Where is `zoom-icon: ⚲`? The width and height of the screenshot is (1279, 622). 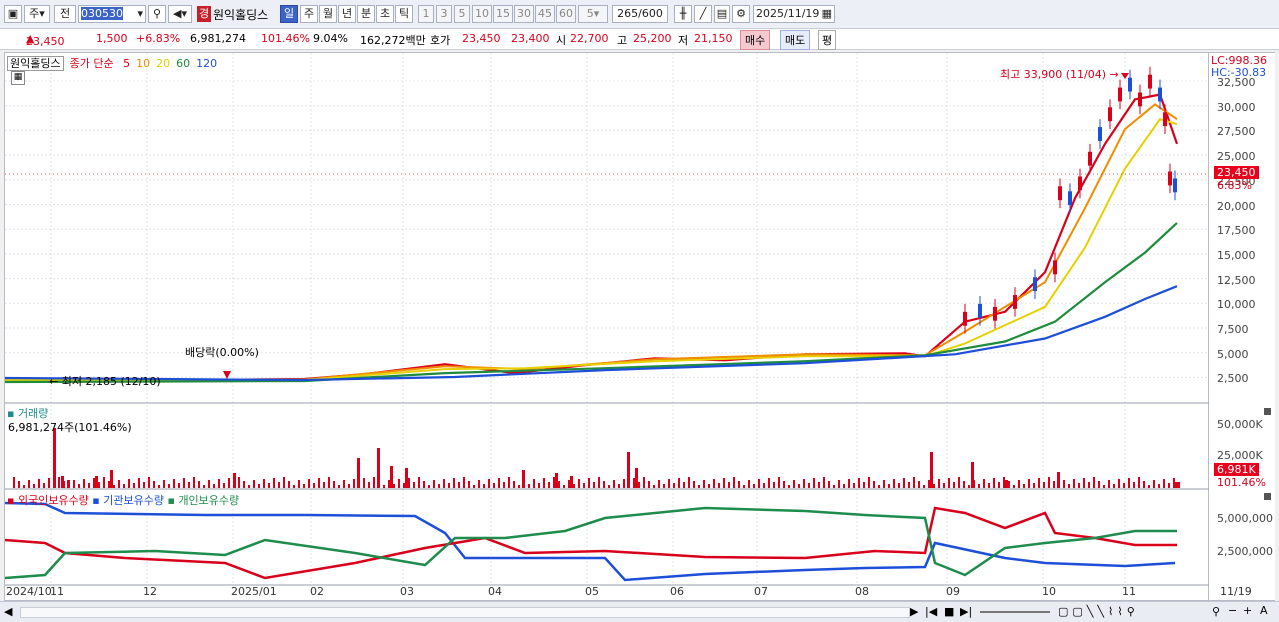
zoom-icon: ⚲ is located at coordinates (1216, 611).